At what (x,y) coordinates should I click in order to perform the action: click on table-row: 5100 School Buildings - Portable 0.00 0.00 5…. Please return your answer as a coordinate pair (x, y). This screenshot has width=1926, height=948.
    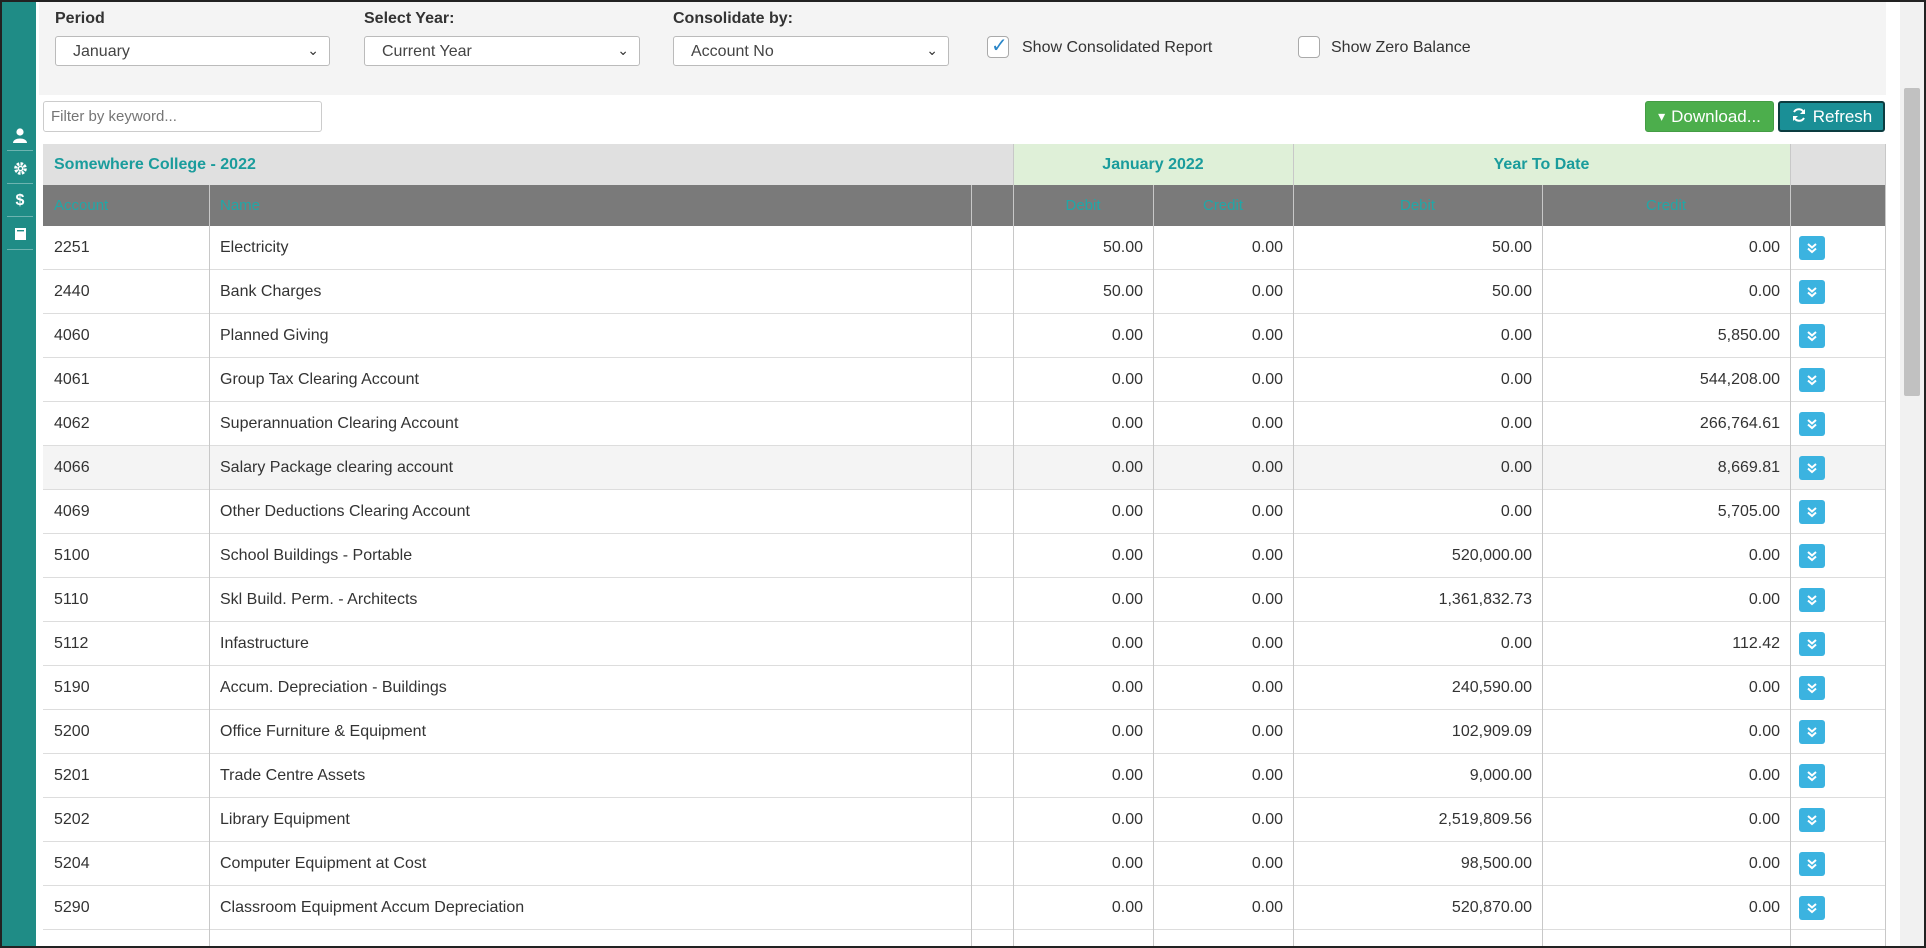
    Looking at the image, I should click on (964, 556).